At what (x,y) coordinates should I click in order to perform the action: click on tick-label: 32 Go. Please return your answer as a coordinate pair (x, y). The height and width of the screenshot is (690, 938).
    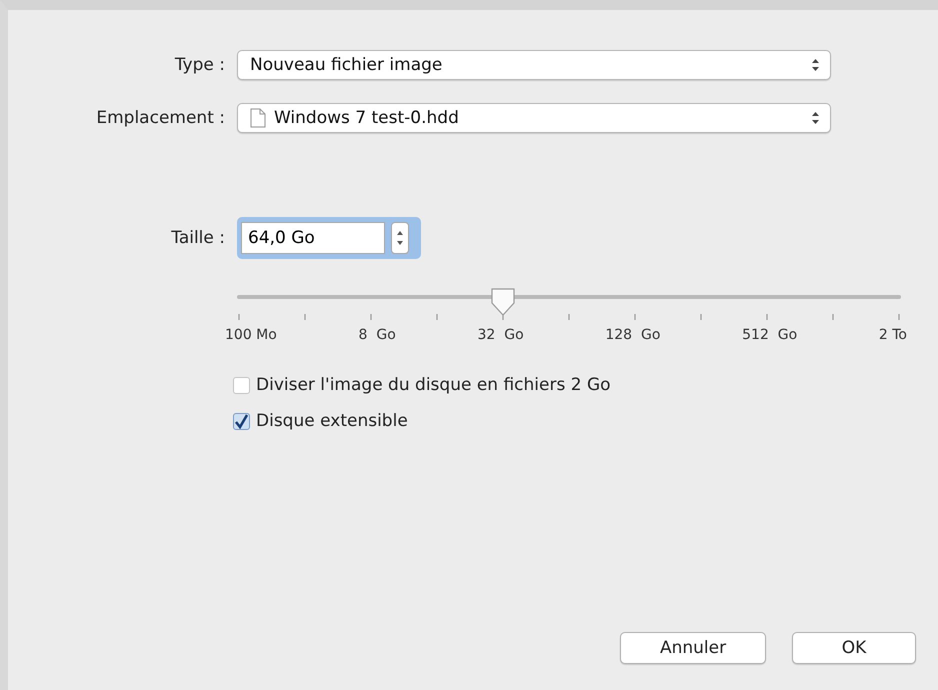
    Looking at the image, I should click on (501, 335).